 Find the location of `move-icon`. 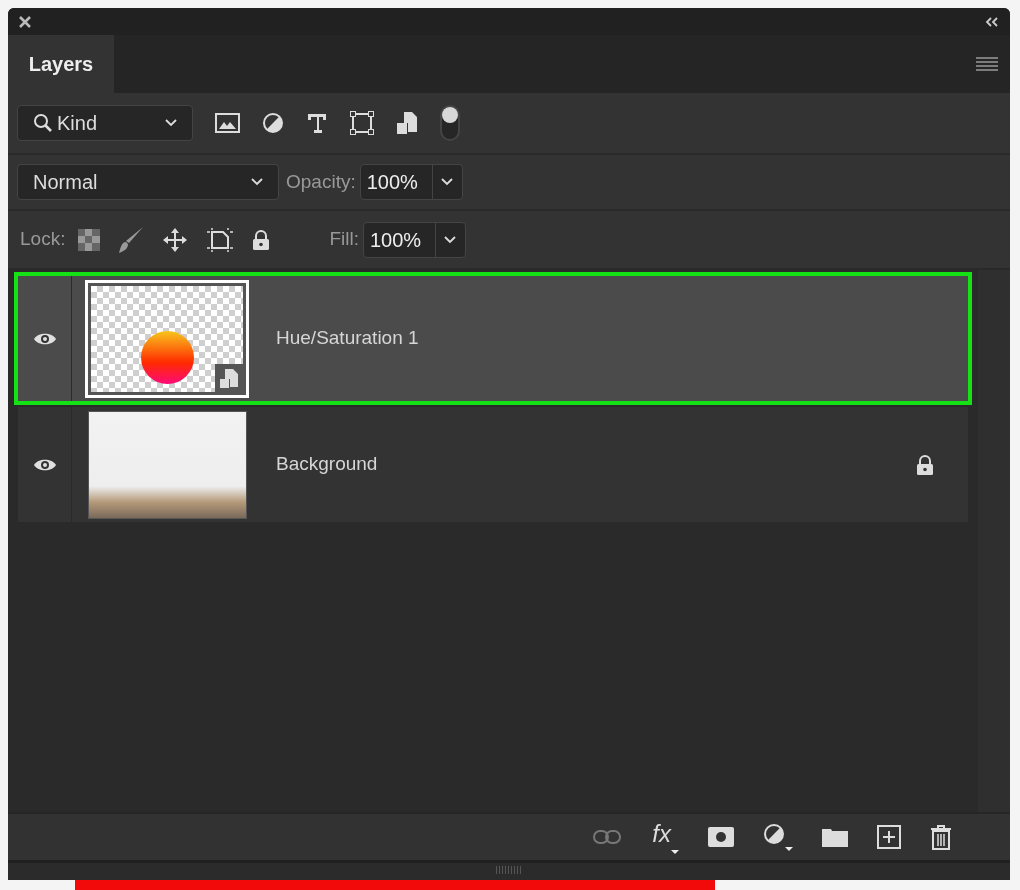

move-icon is located at coordinates (175, 239).